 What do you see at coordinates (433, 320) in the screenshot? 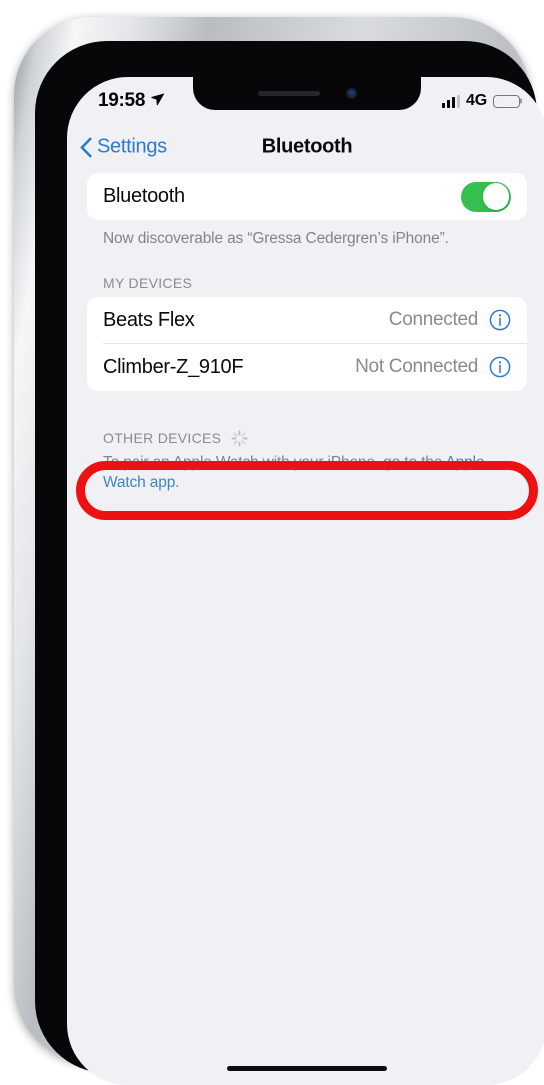
I see `device-status: Connected` at bounding box center [433, 320].